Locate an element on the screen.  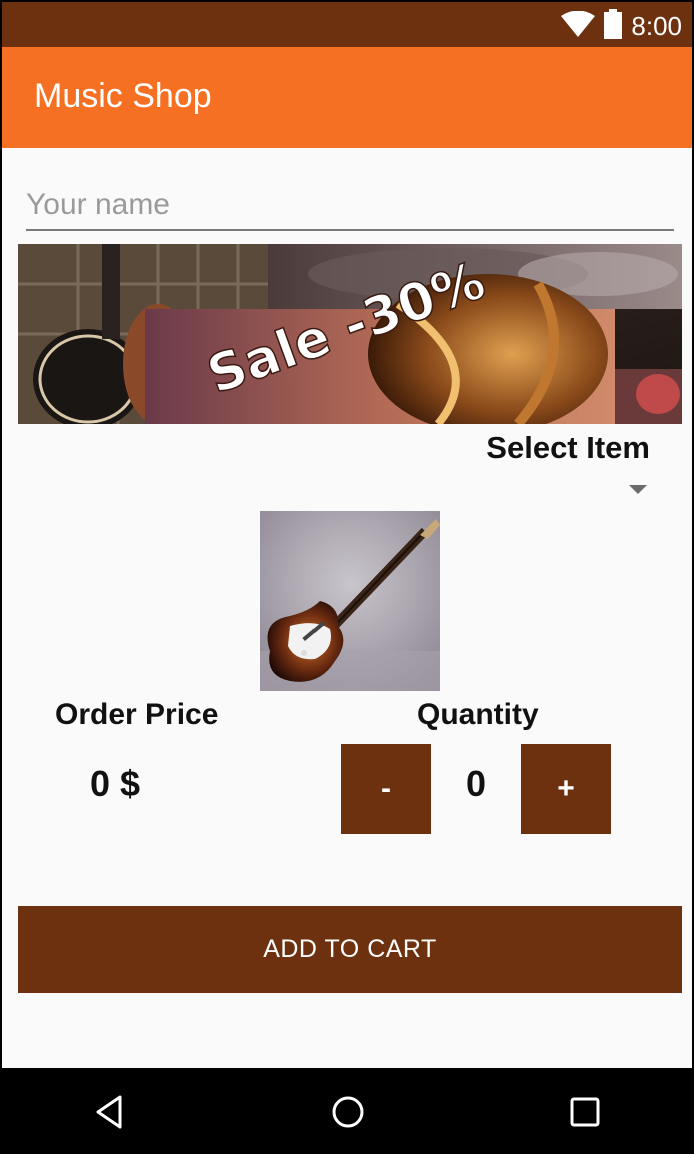
dropdown-arrow-icon is located at coordinates (638, 489).